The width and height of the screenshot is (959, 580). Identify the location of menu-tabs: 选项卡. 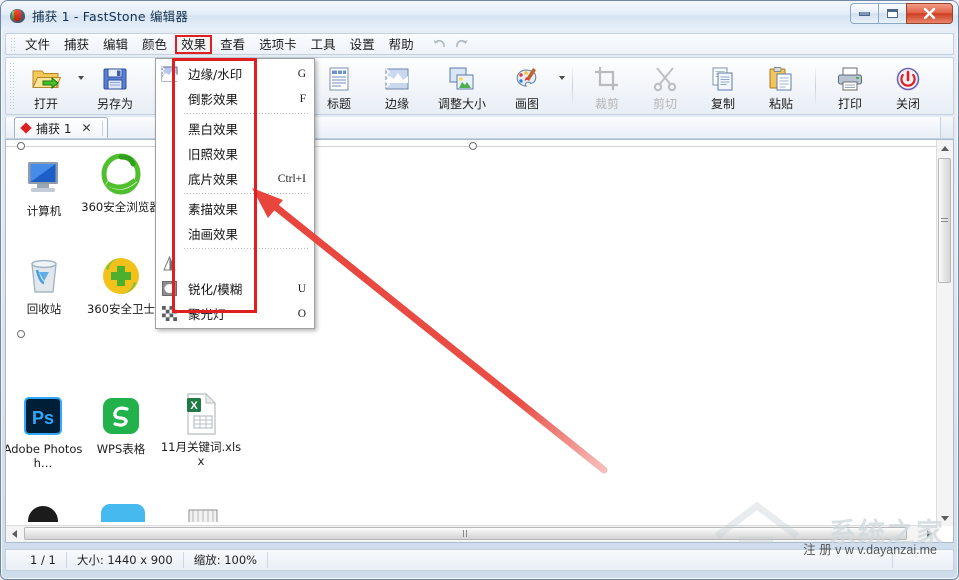
(278, 44).